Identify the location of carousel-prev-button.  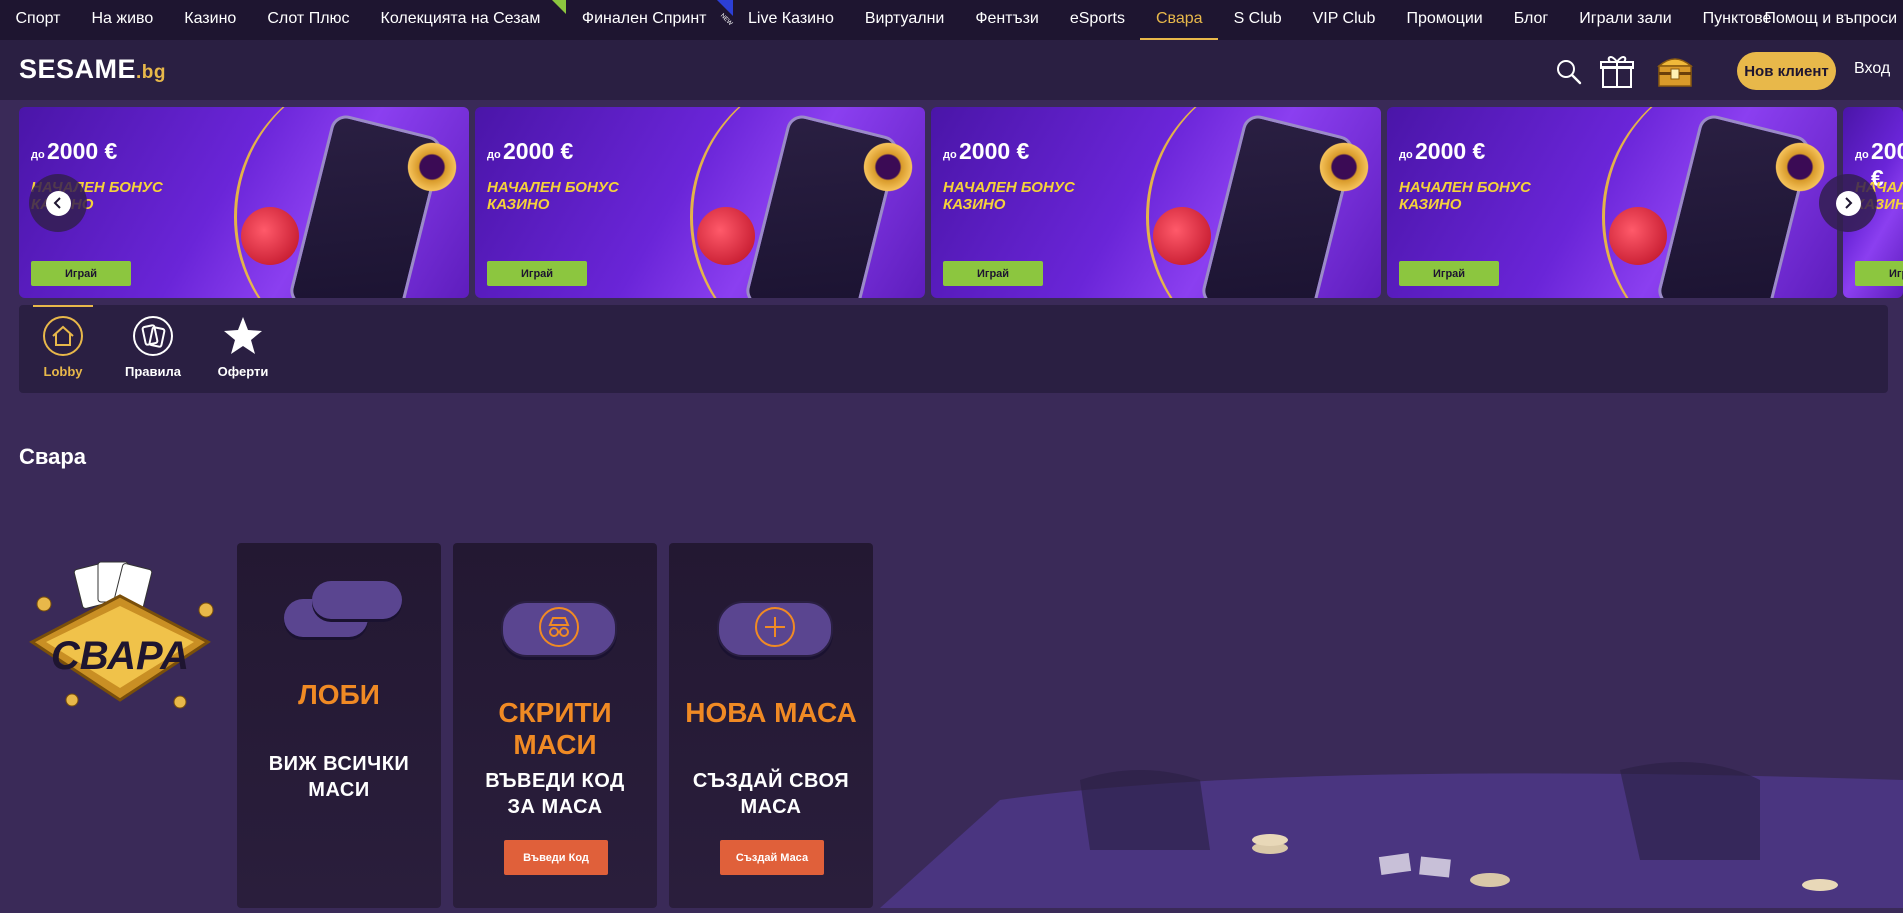
(58, 203).